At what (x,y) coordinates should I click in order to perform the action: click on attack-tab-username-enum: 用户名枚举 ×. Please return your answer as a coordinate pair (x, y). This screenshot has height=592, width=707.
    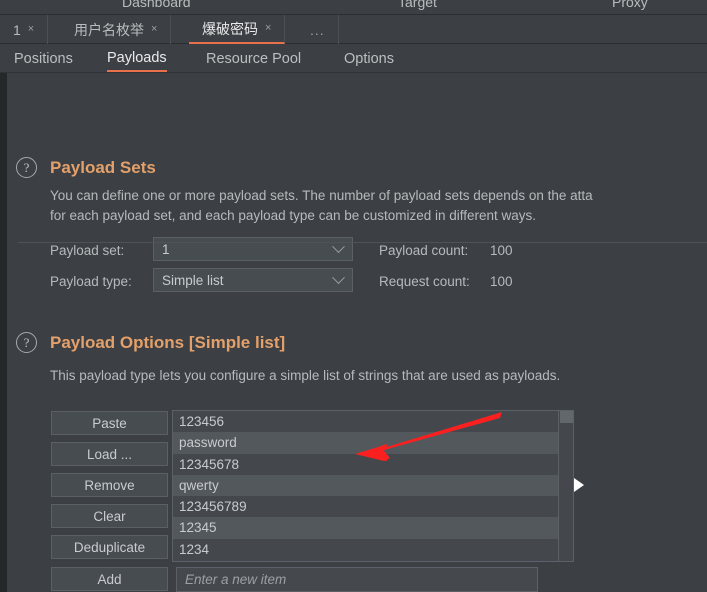
    Looking at the image, I should click on (116, 29).